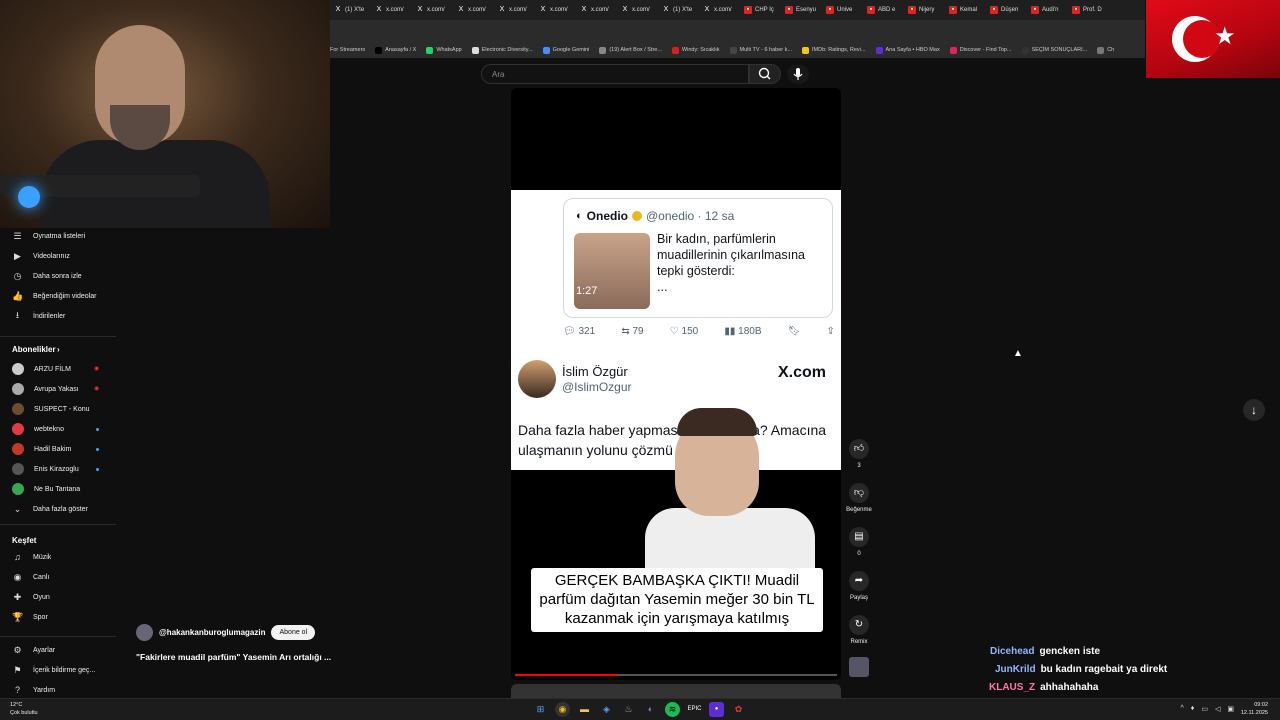 The width and height of the screenshot is (1280, 720). What do you see at coordinates (50, 509) in the screenshot?
I see `sidebar-item: ⌄ Daha fazla göster` at bounding box center [50, 509].